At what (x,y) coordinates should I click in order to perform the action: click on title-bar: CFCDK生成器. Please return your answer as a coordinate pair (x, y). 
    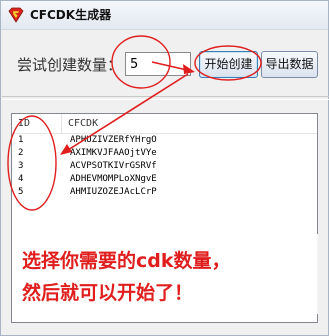
    Looking at the image, I should click on (164, 15).